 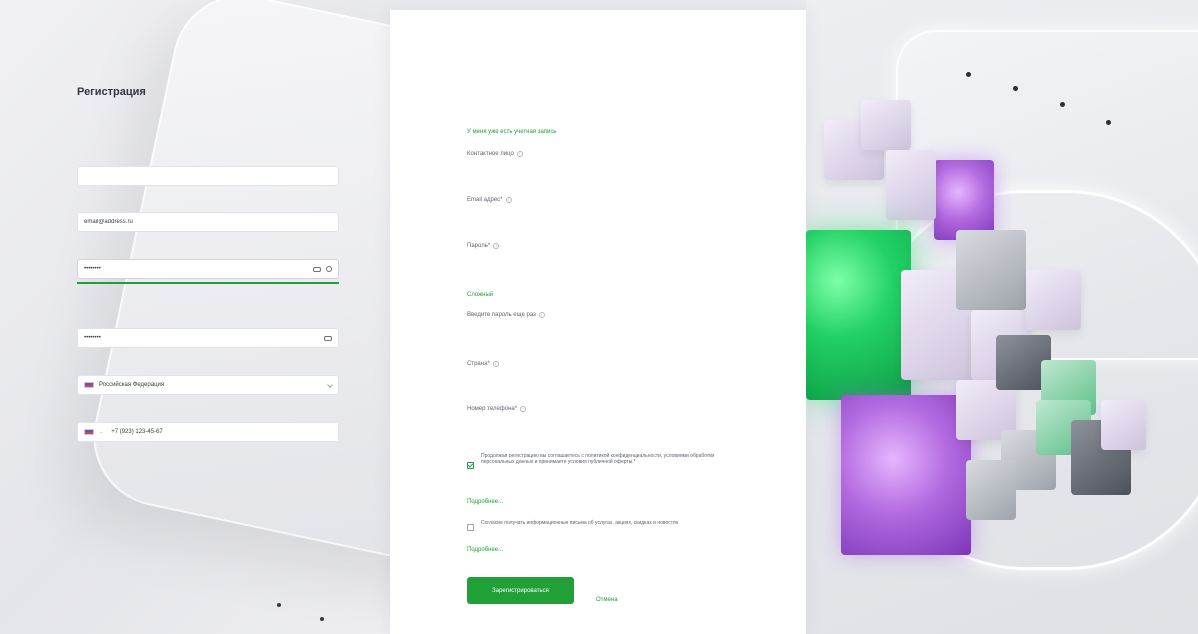 I want to click on page-title: Регистрация, so click(x=111, y=92).